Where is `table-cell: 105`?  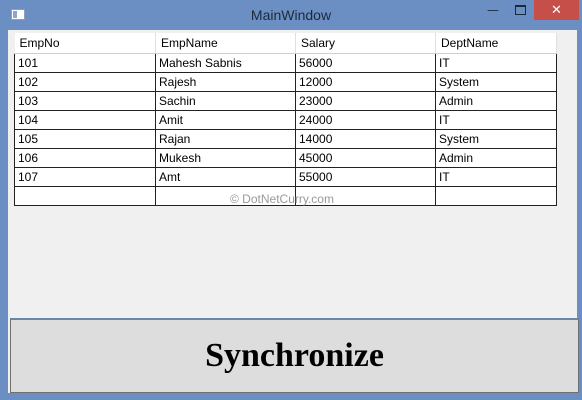 table-cell: 105 is located at coordinates (85, 139).